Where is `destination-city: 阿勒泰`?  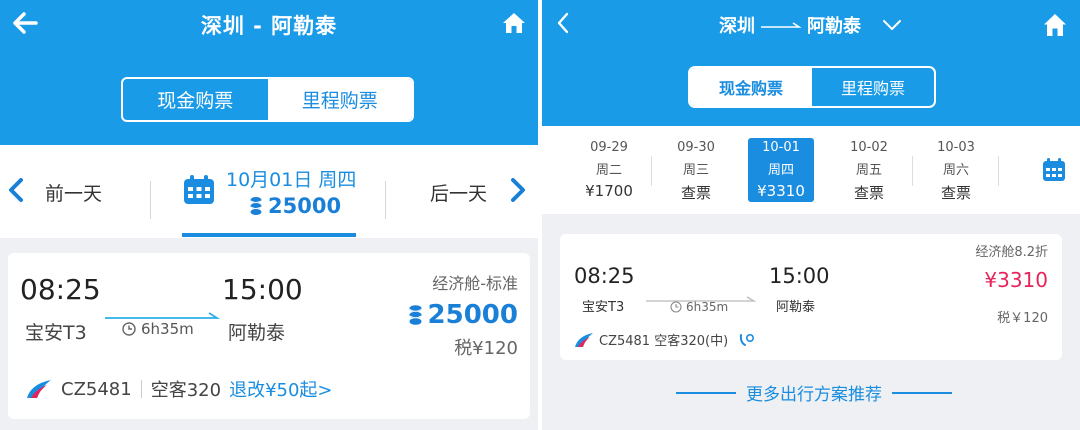 destination-city: 阿勒泰 is located at coordinates (834, 26).